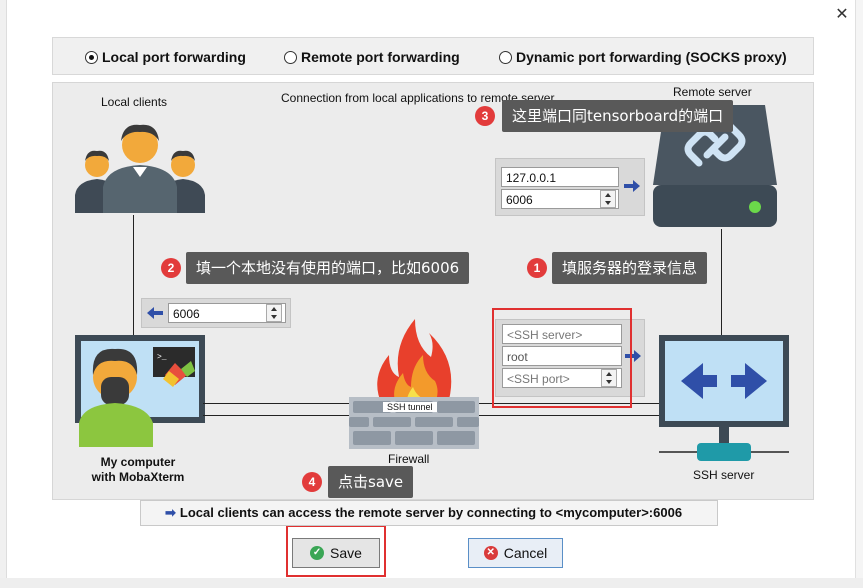 This screenshot has width=863, height=588. I want to click on radio-remote-port-forwarding: Remote port forwarding, so click(372, 57).